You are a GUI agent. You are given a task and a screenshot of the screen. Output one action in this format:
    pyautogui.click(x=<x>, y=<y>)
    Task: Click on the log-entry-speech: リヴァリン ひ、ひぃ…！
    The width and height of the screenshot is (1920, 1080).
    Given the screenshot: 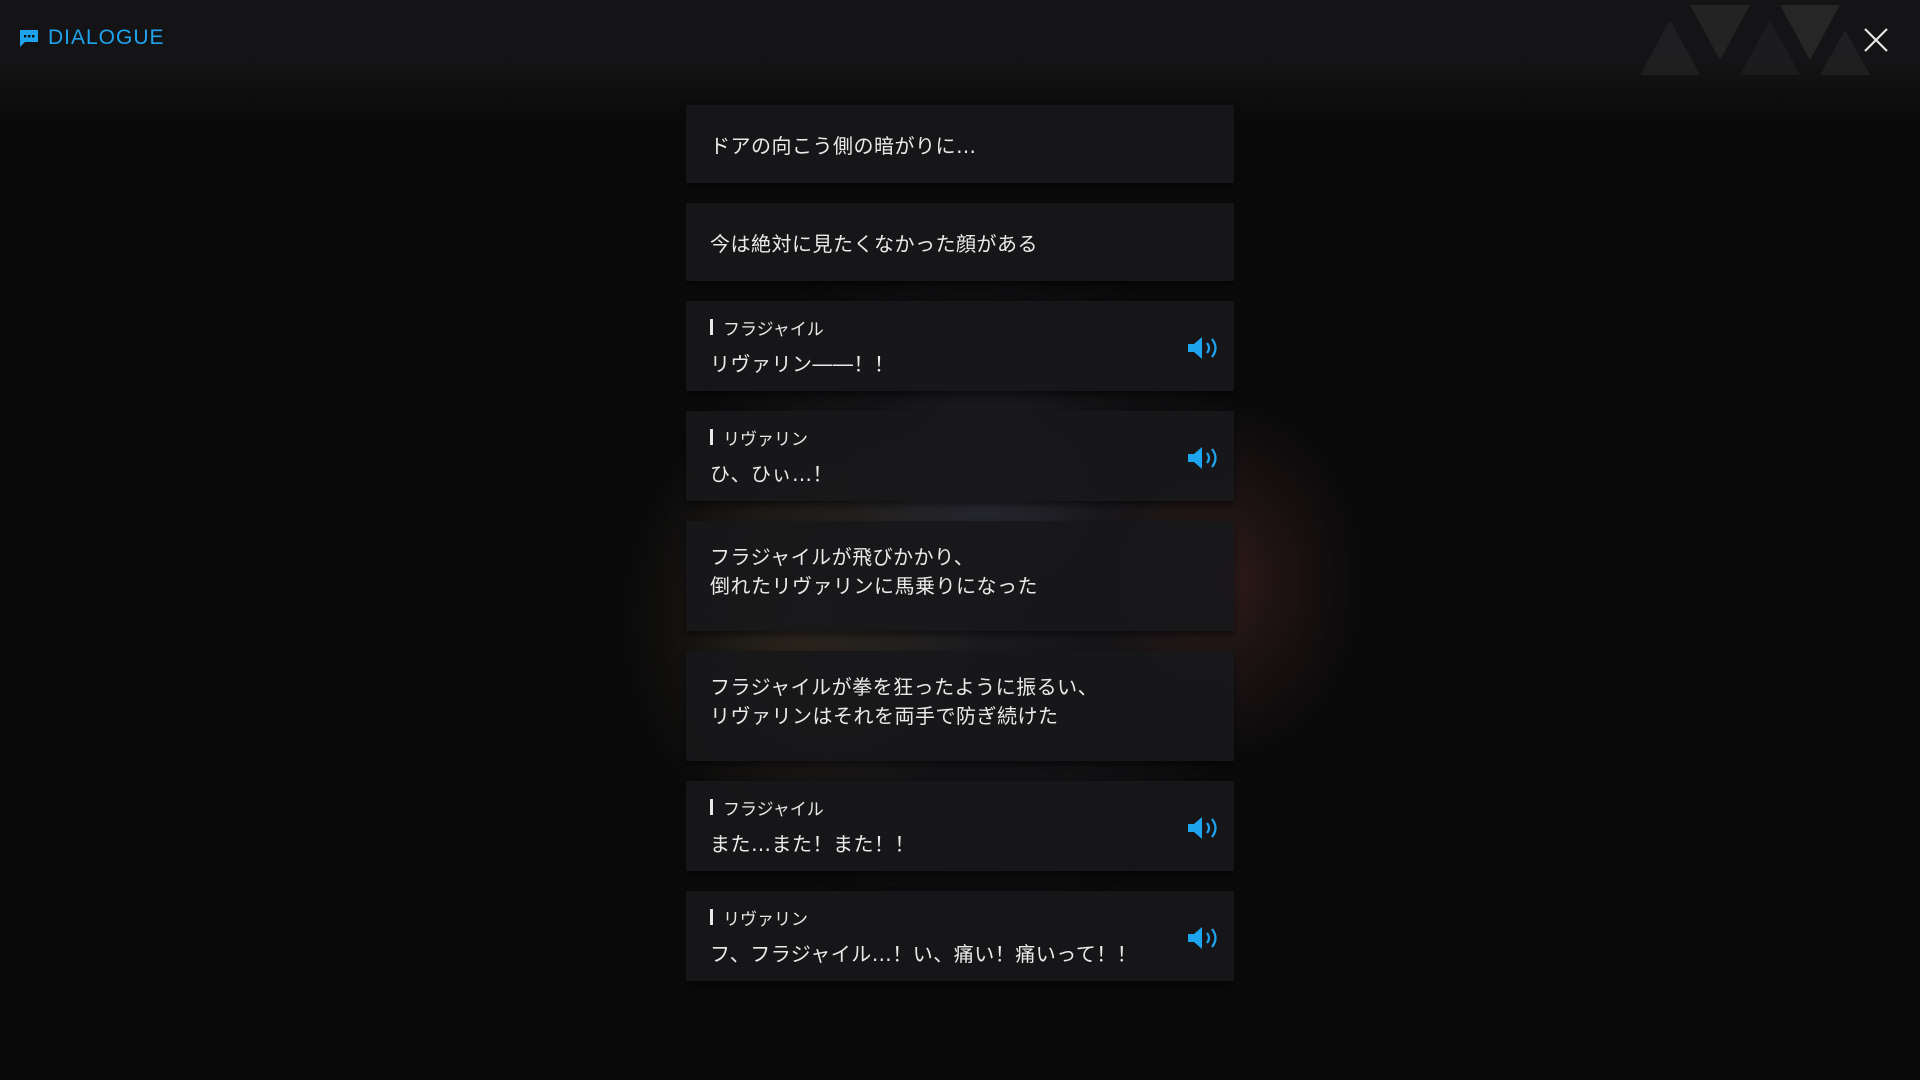 What is the action you would take?
    pyautogui.click(x=960, y=456)
    